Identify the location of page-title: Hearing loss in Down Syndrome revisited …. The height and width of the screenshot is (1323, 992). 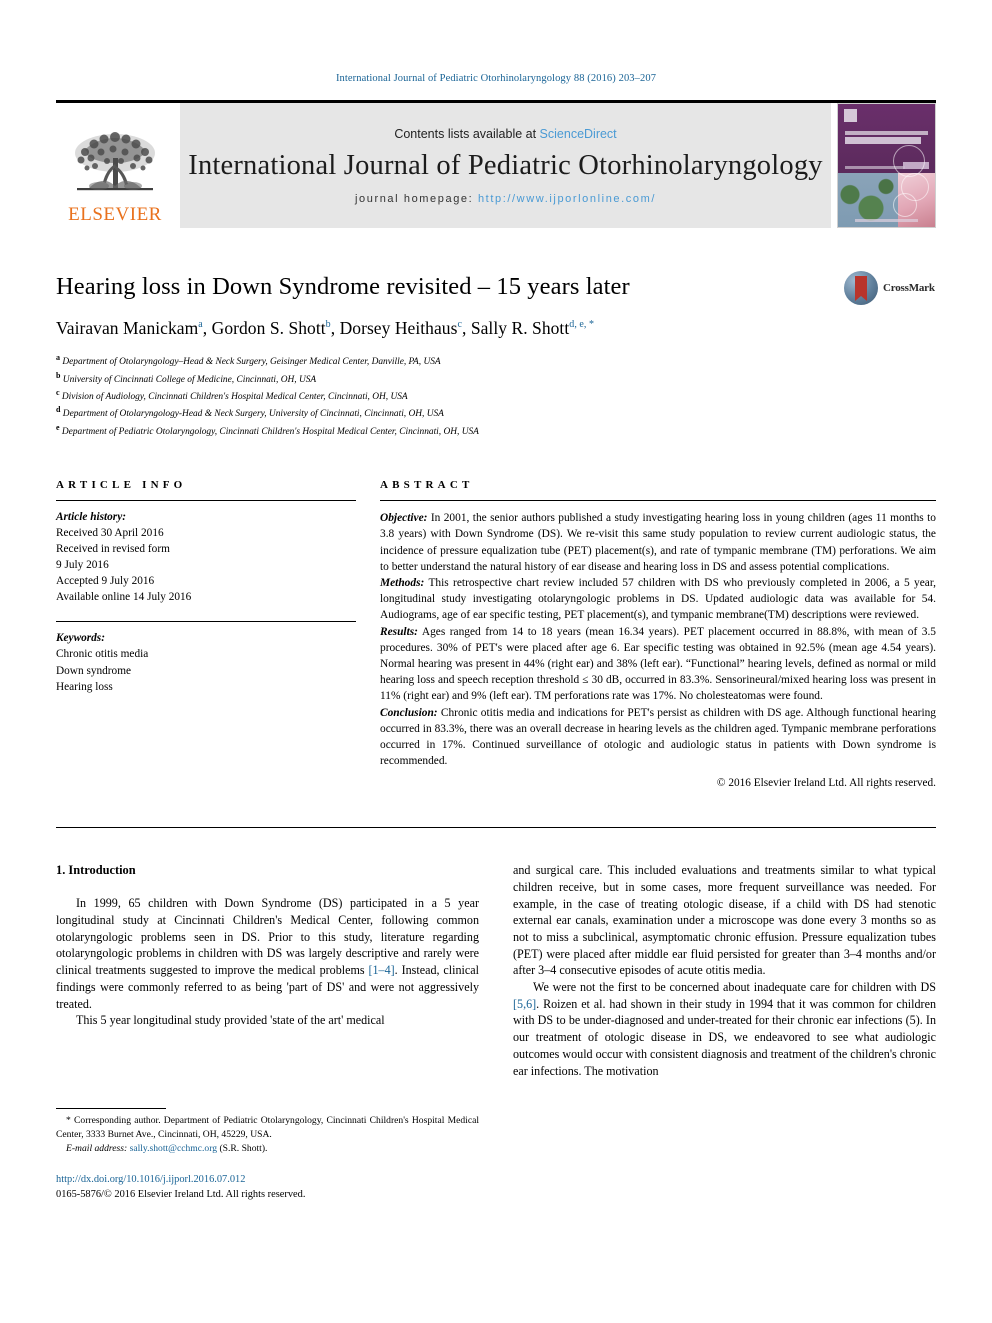
(343, 286).